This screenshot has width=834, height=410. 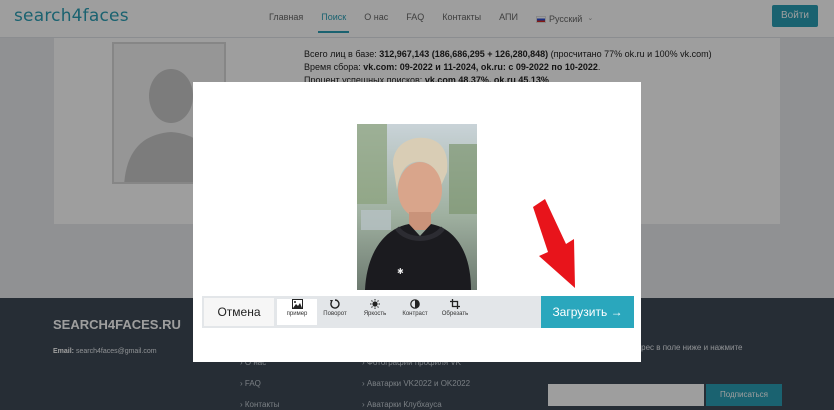 I want to click on portrait-photo: ✱, so click(x=417, y=207).